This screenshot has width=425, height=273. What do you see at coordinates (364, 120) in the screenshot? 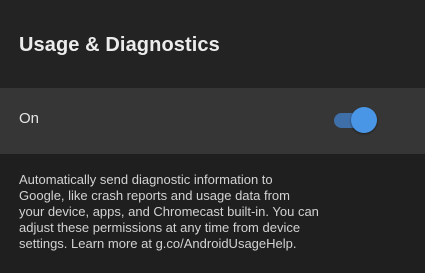
I see `toggle-thumb` at bounding box center [364, 120].